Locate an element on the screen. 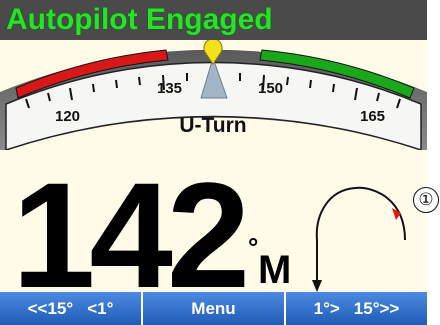 The width and height of the screenshot is (440, 325). scale-label-150: 150 is located at coordinates (270, 88).